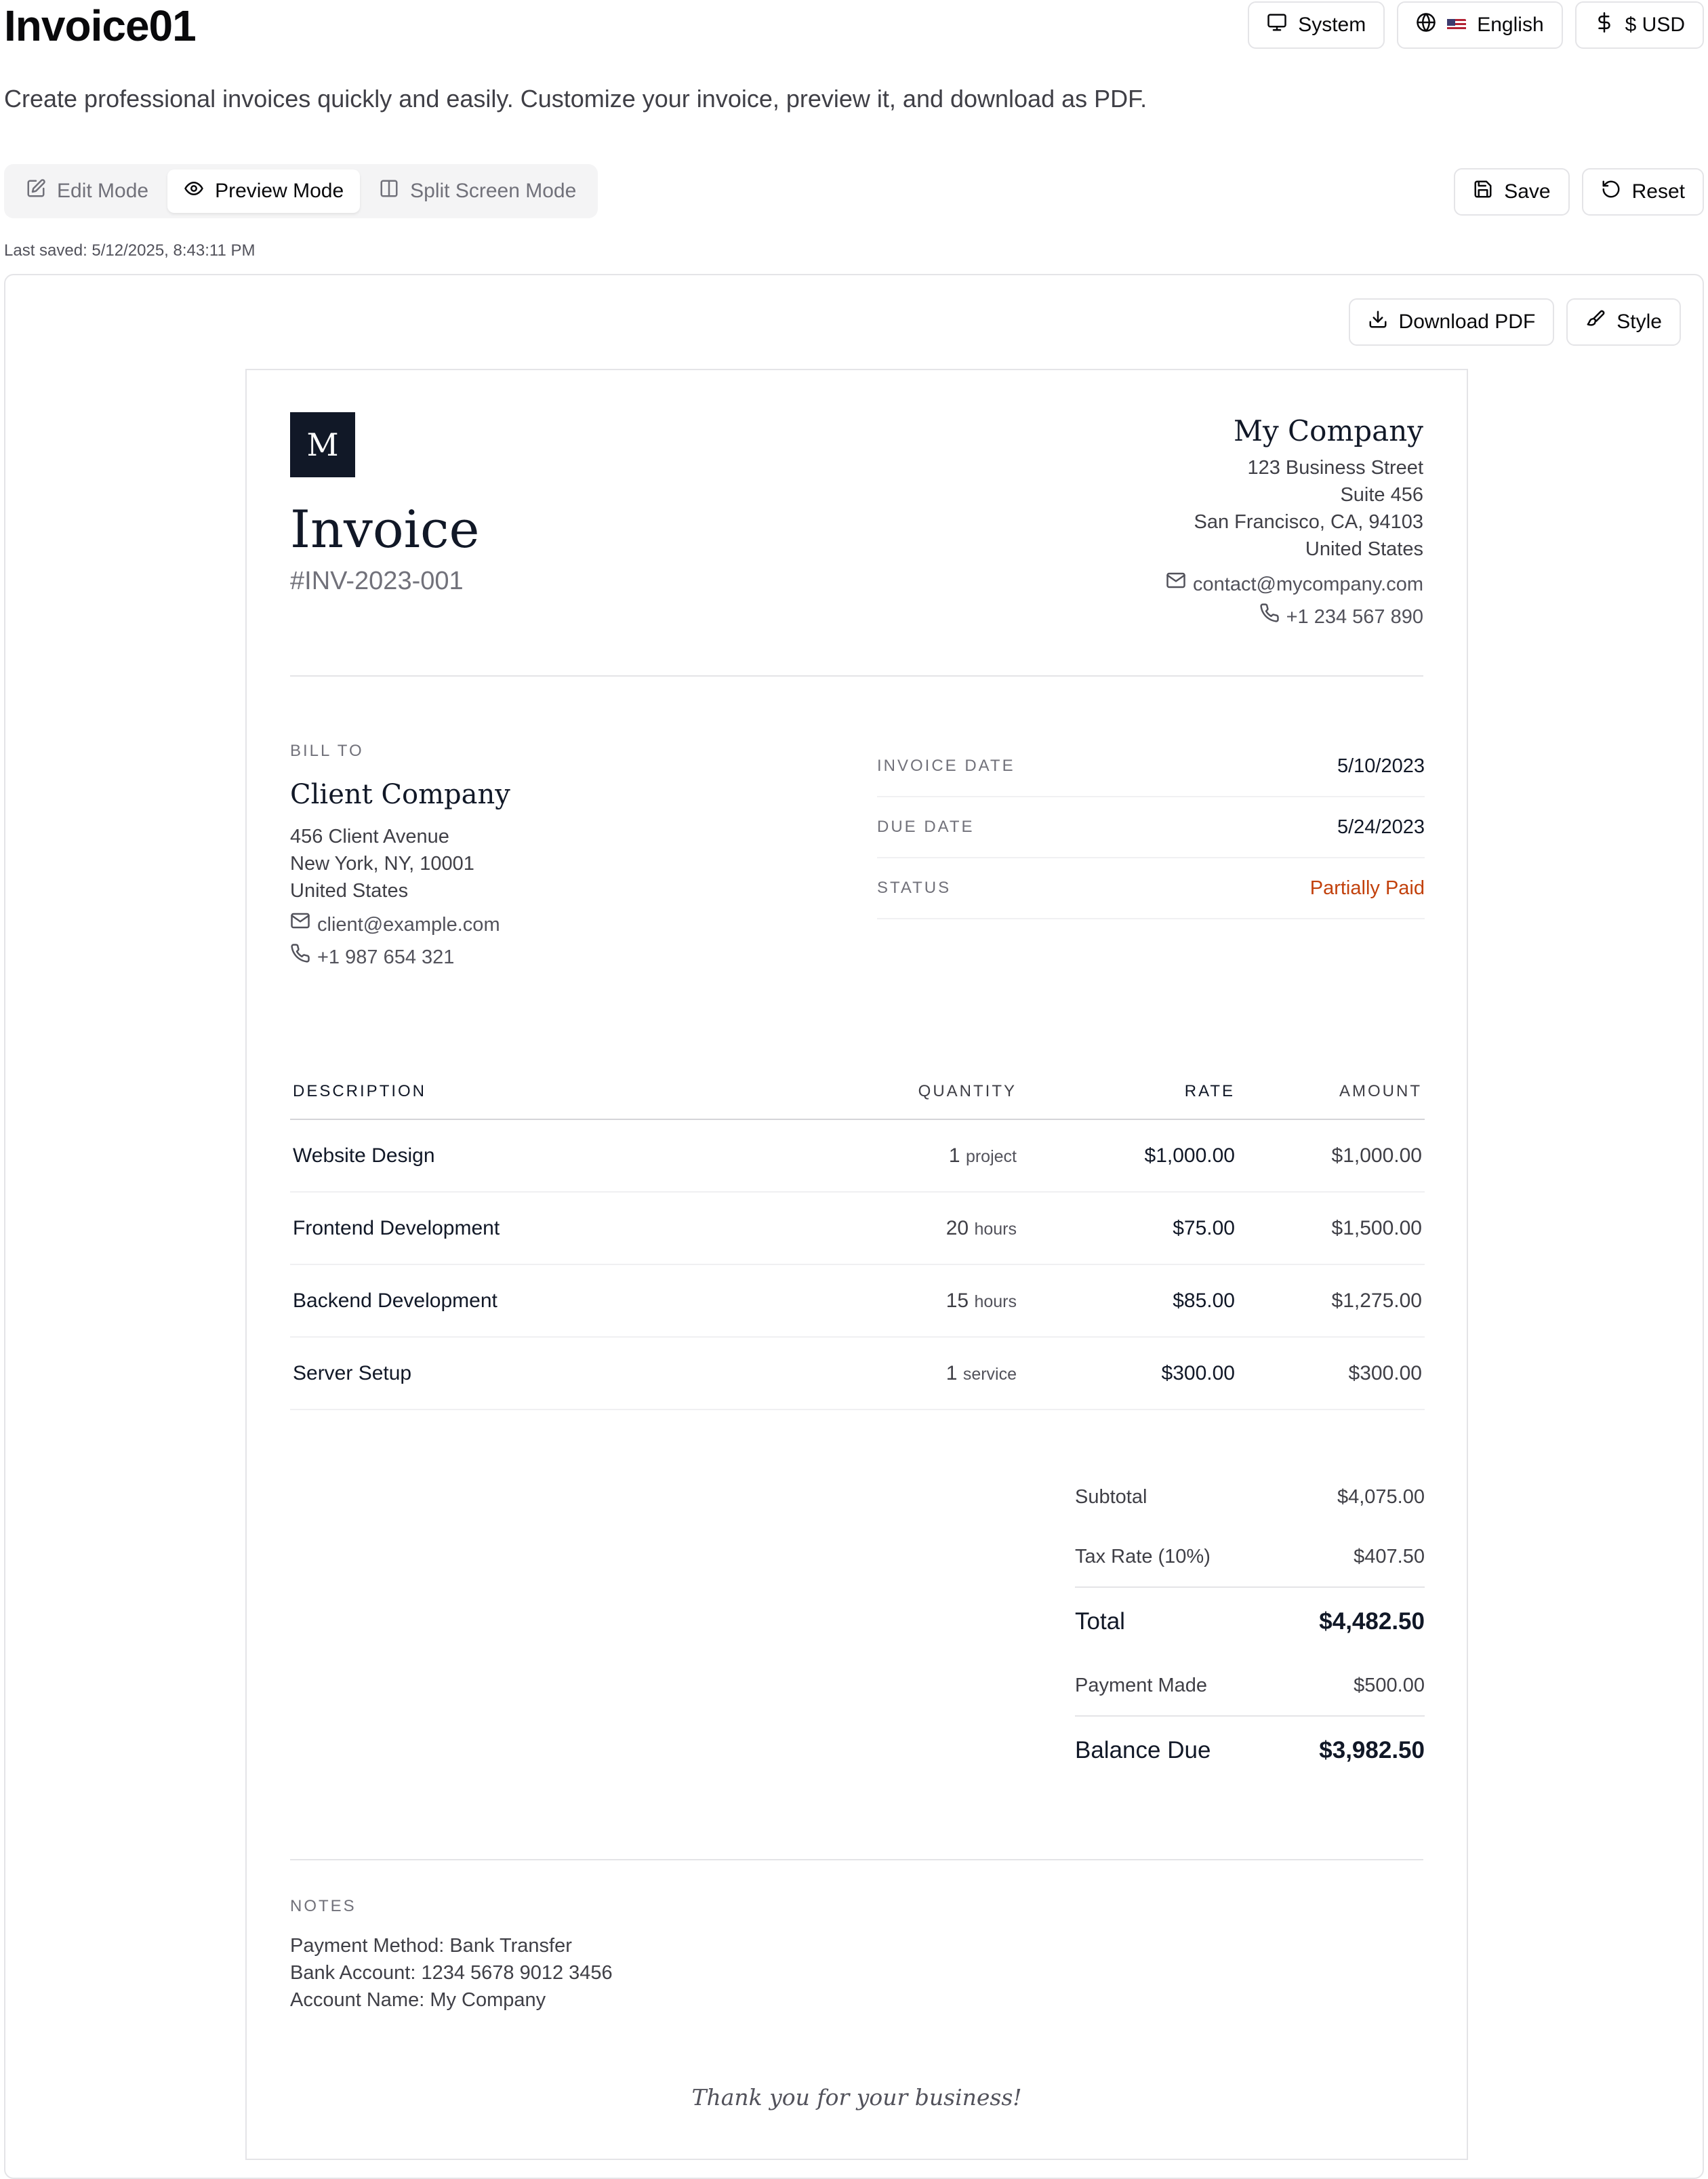 This screenshot has height=2179, width=1708. I want to click on language-button: English, so click(1480, 25).